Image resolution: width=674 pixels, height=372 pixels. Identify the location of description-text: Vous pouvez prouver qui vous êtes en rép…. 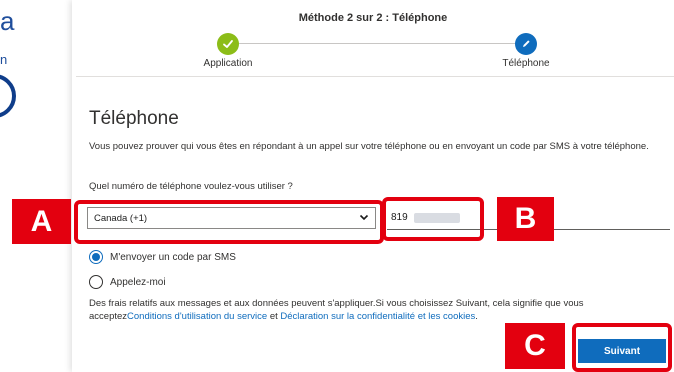
(369, 146).